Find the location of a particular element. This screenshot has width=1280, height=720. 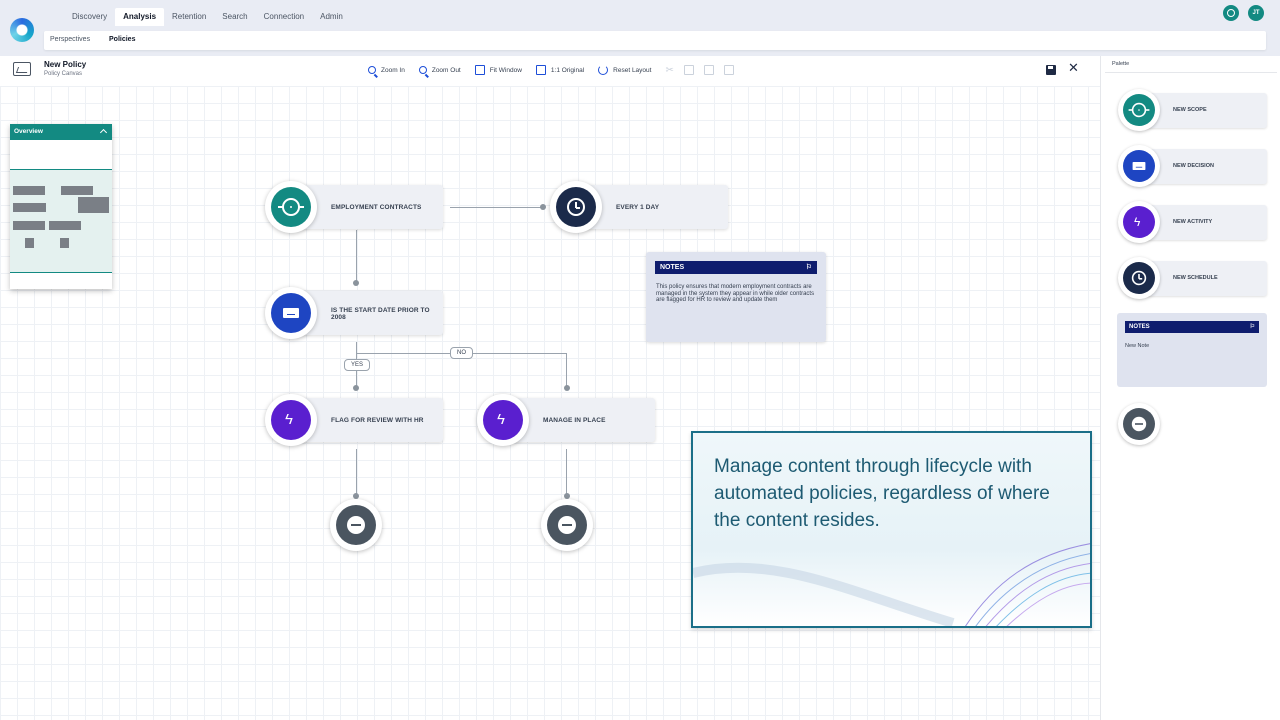

decision-node is located at coordinates (291, 313).